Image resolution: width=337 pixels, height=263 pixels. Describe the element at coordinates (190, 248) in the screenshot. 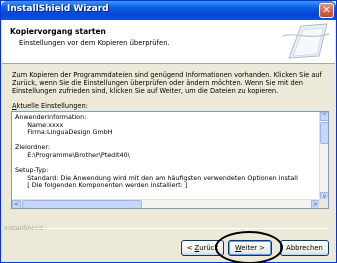

I see `back-button-prefix: <` at that location.